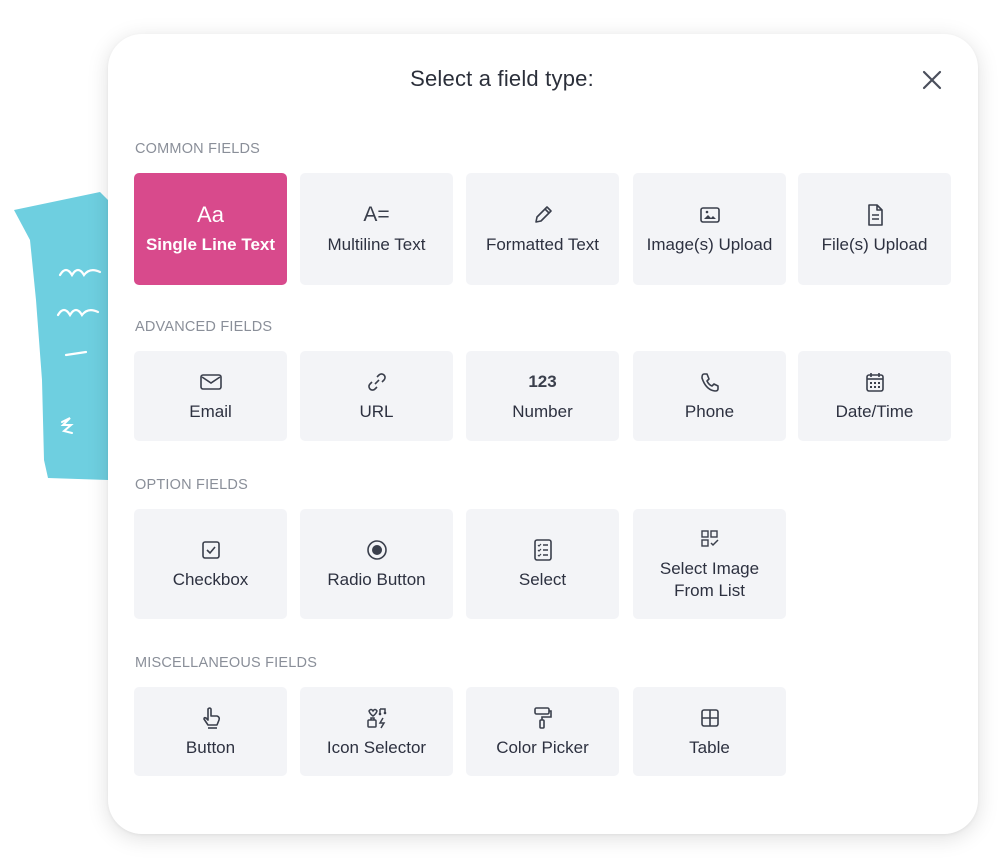 This screenshot has width=1004, height=858. I want to click on phone-icon, so click(710, 382).